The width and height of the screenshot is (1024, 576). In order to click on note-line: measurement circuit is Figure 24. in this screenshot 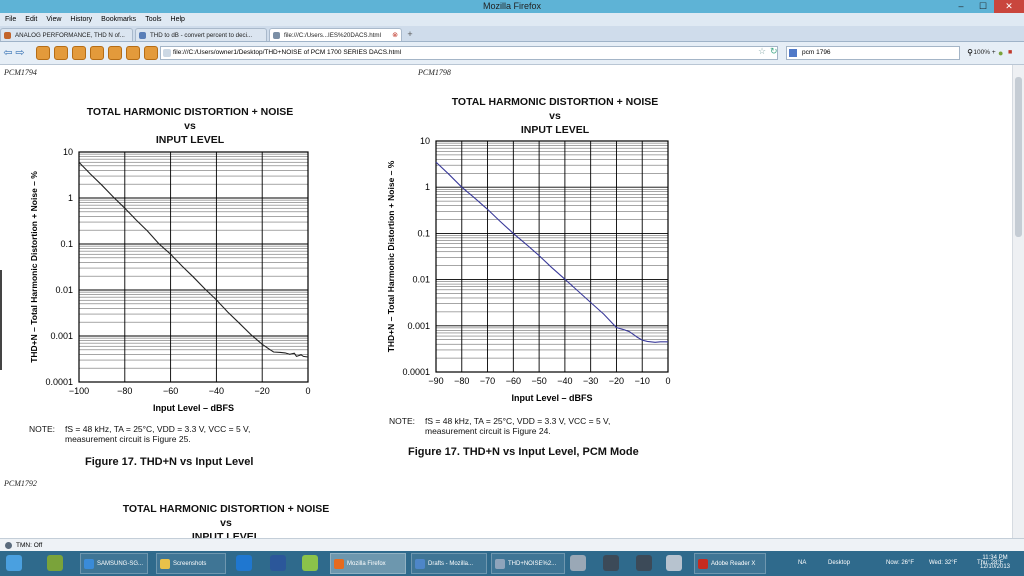, I will do `click(488, 431)`.